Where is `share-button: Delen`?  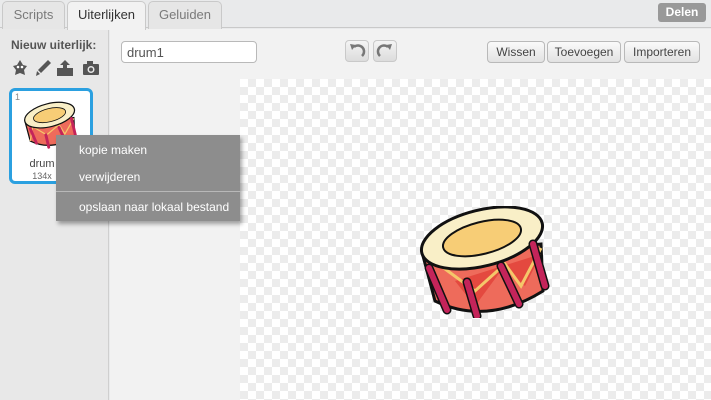 share-button: Delen is located at coordinates (682, 12).